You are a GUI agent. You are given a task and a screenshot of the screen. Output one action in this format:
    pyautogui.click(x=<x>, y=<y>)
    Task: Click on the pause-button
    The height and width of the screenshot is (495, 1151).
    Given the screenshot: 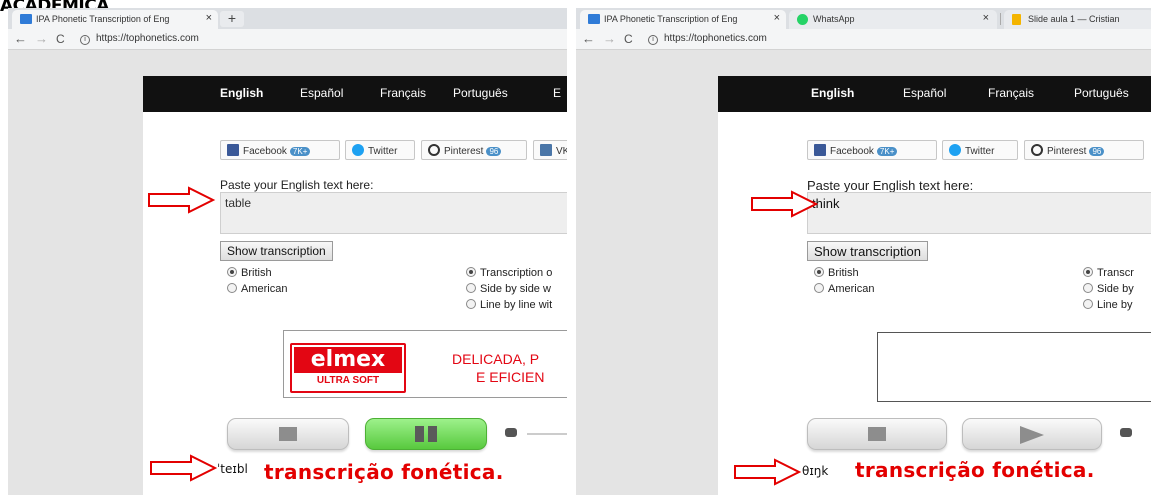 What is the action you would take?
    pyautogui.click(x=426, y=434)
    